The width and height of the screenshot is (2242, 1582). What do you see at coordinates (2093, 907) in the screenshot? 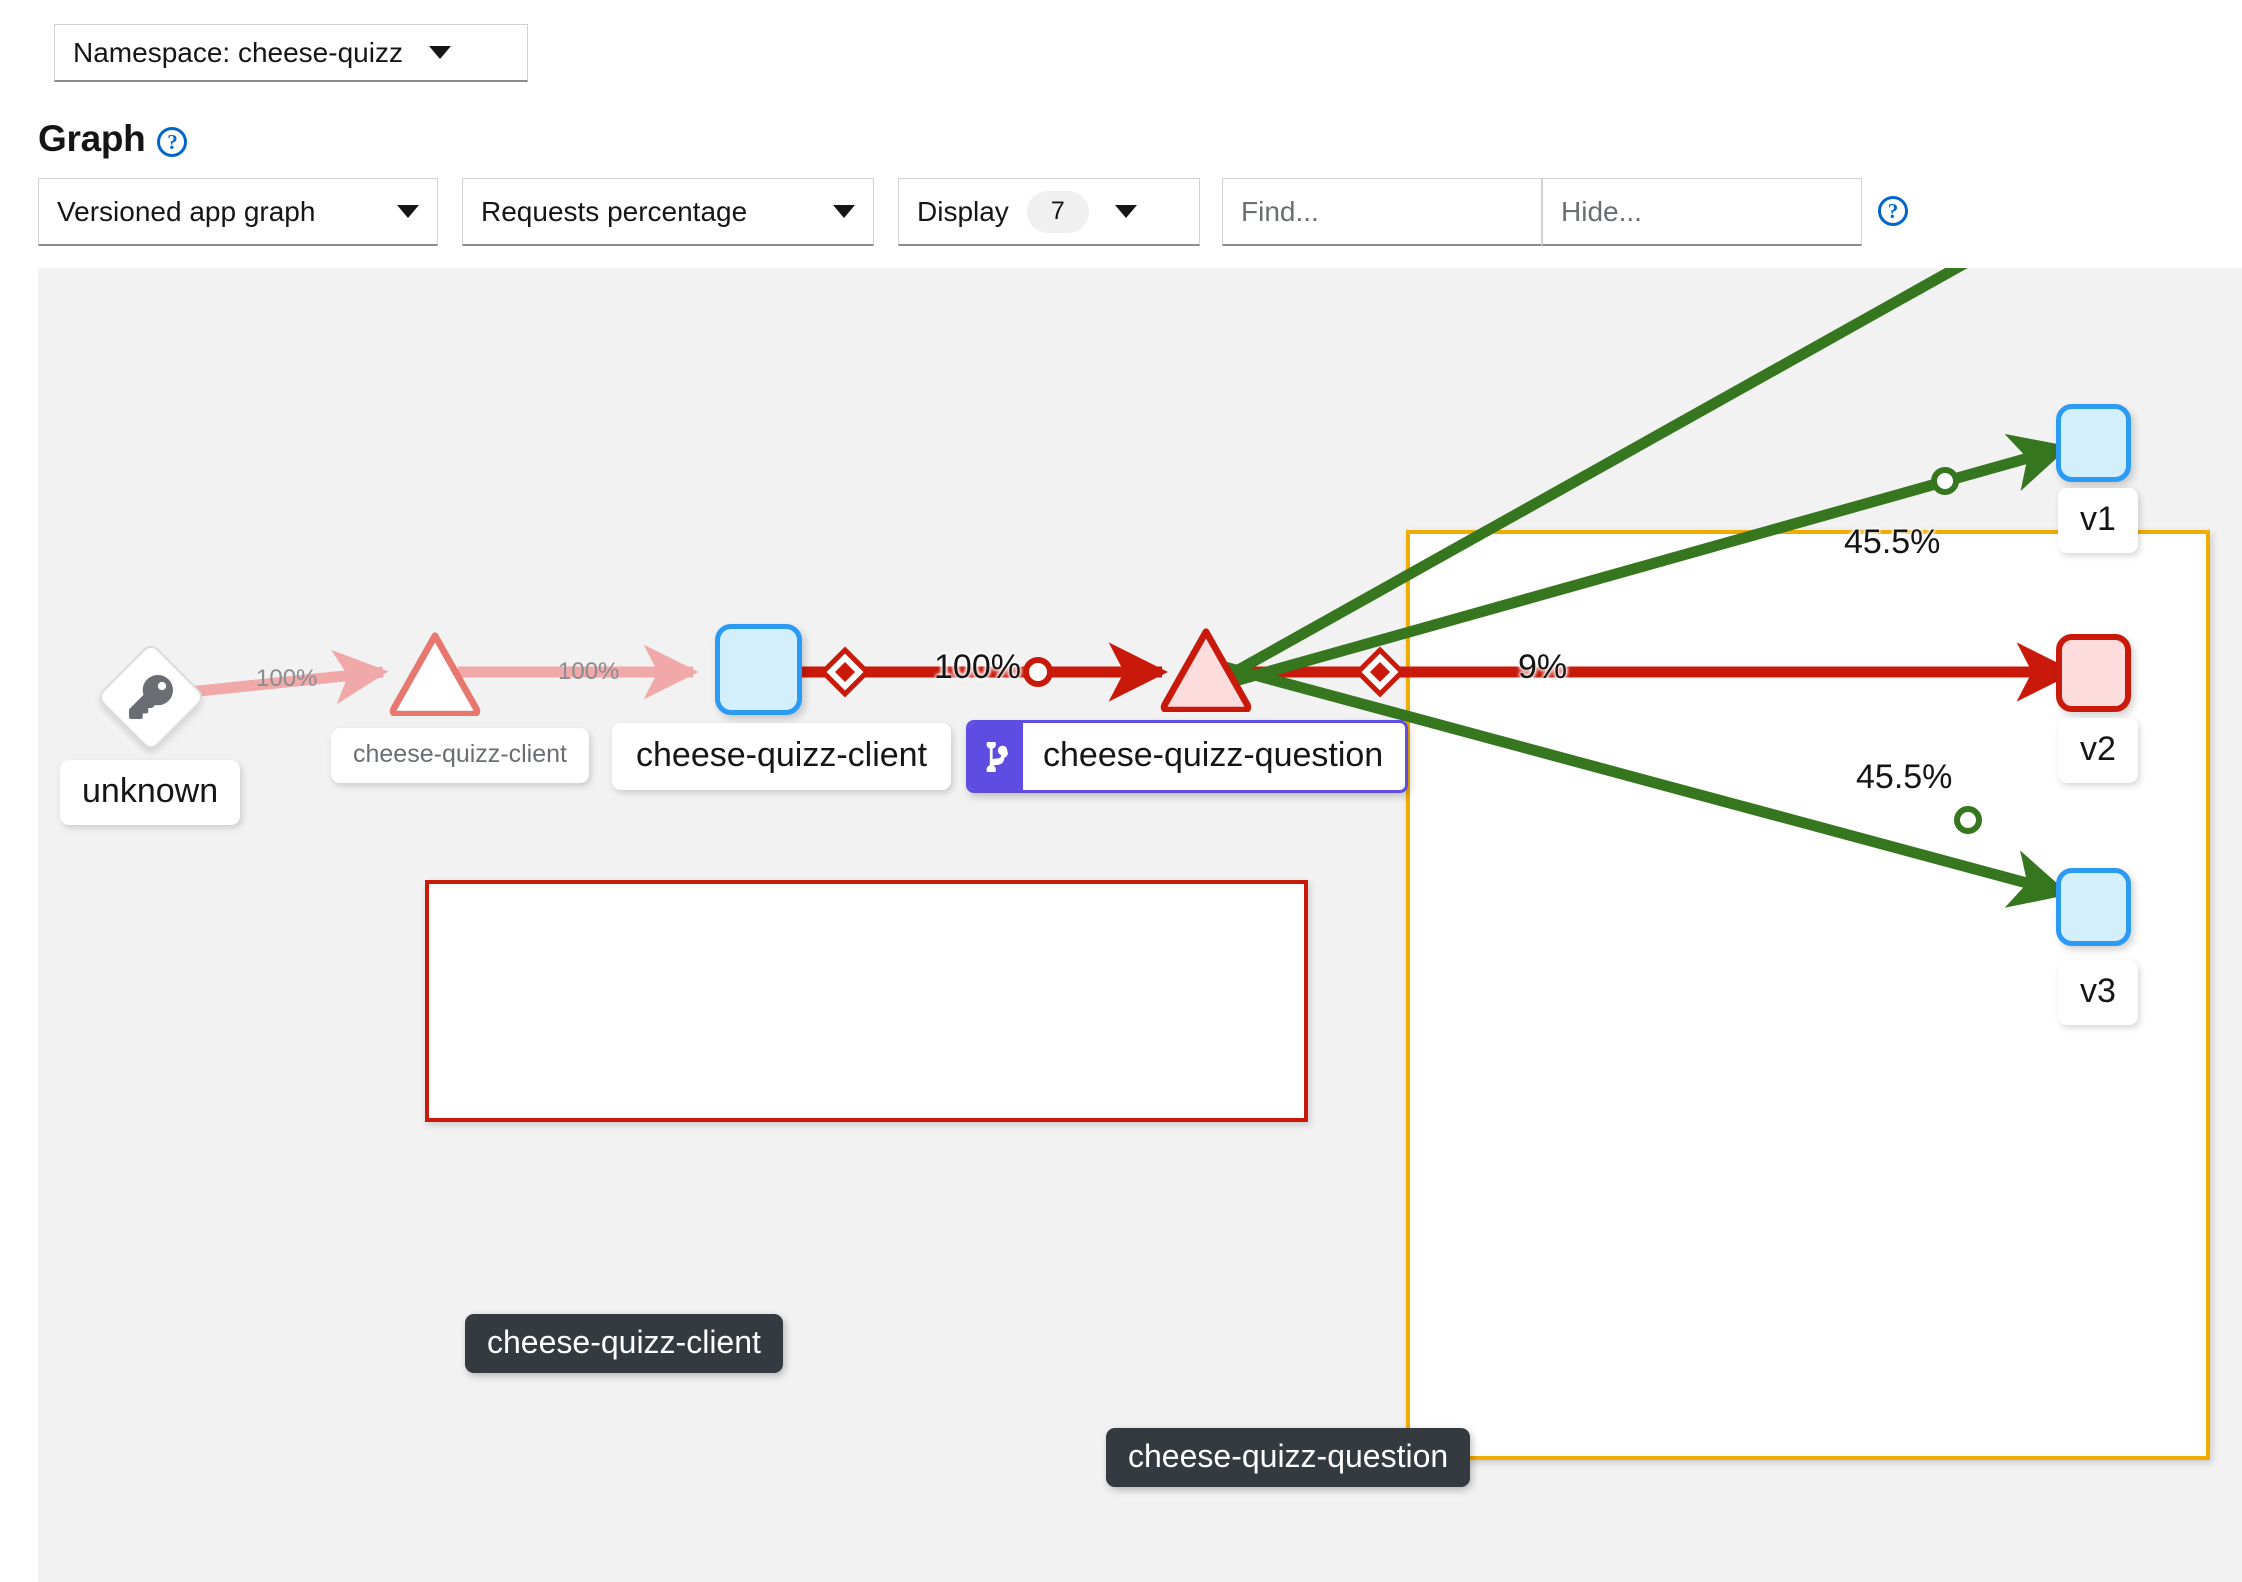
I see `node-v3` at bounding box center [2093, 907].